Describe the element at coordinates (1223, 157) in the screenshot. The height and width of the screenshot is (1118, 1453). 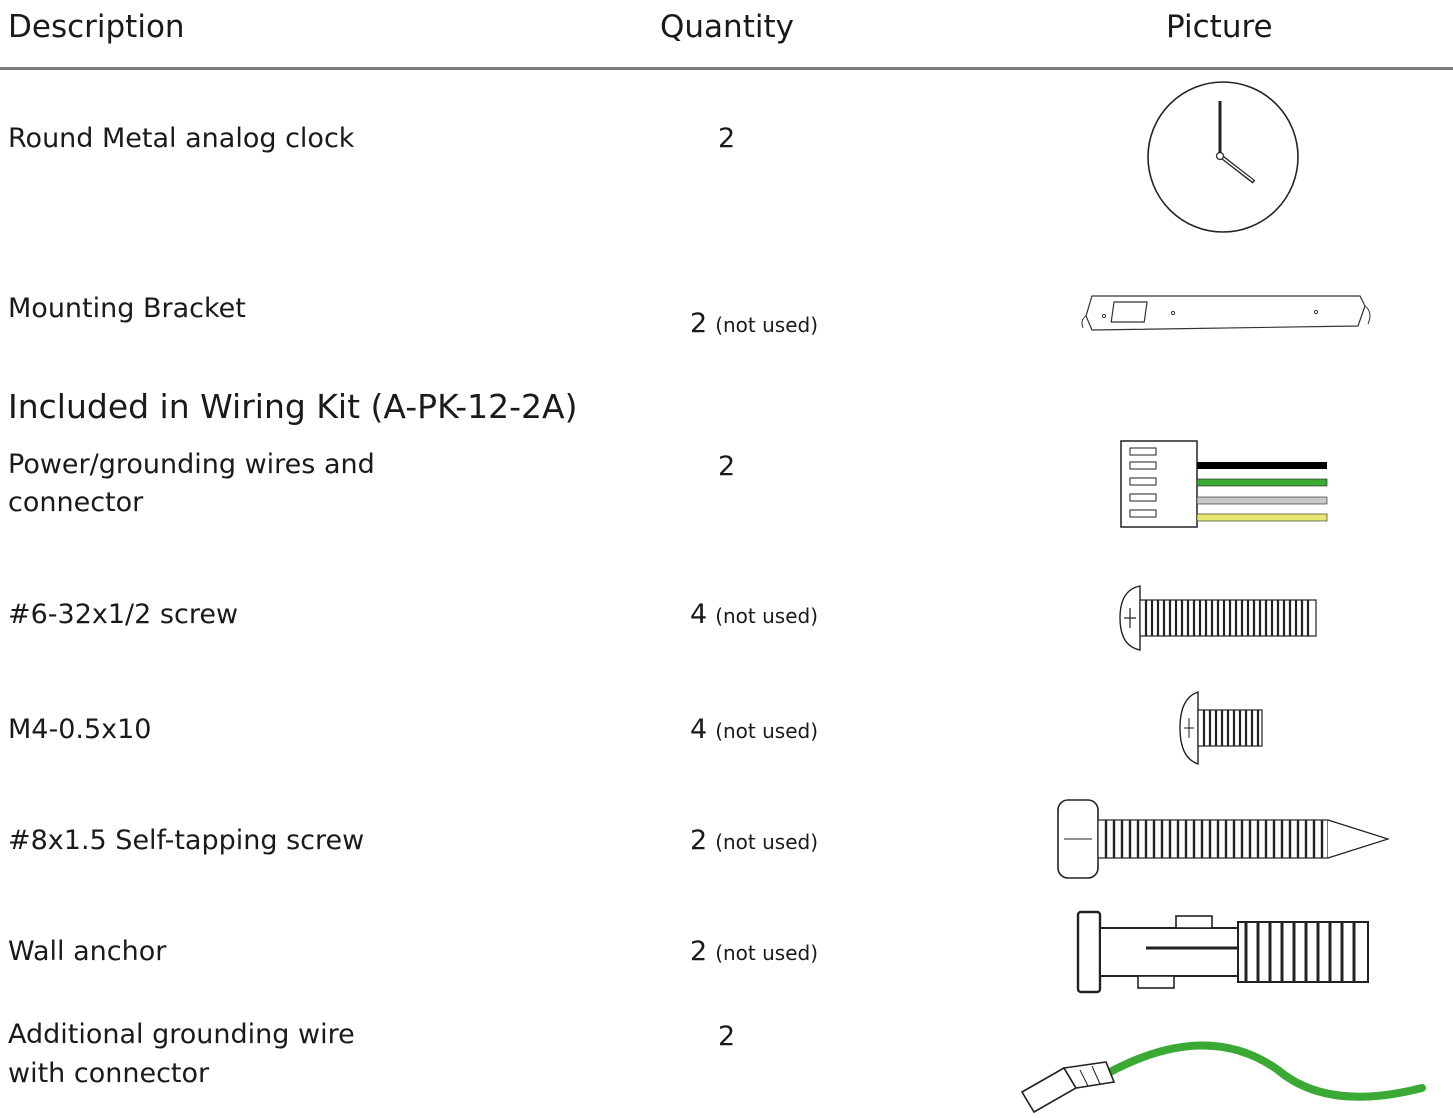
I see `clock-icon` at that location.